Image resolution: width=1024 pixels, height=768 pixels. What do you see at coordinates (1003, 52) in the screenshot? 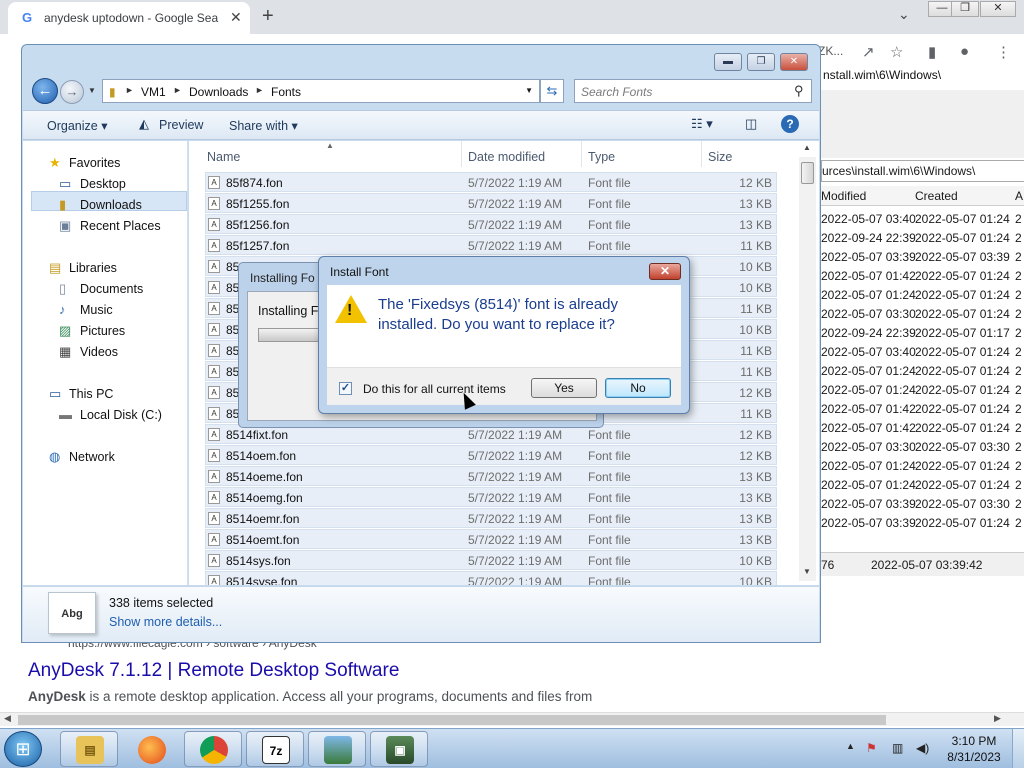
I see `menu-icon: ⋮` at bounding box center [1003, 52].